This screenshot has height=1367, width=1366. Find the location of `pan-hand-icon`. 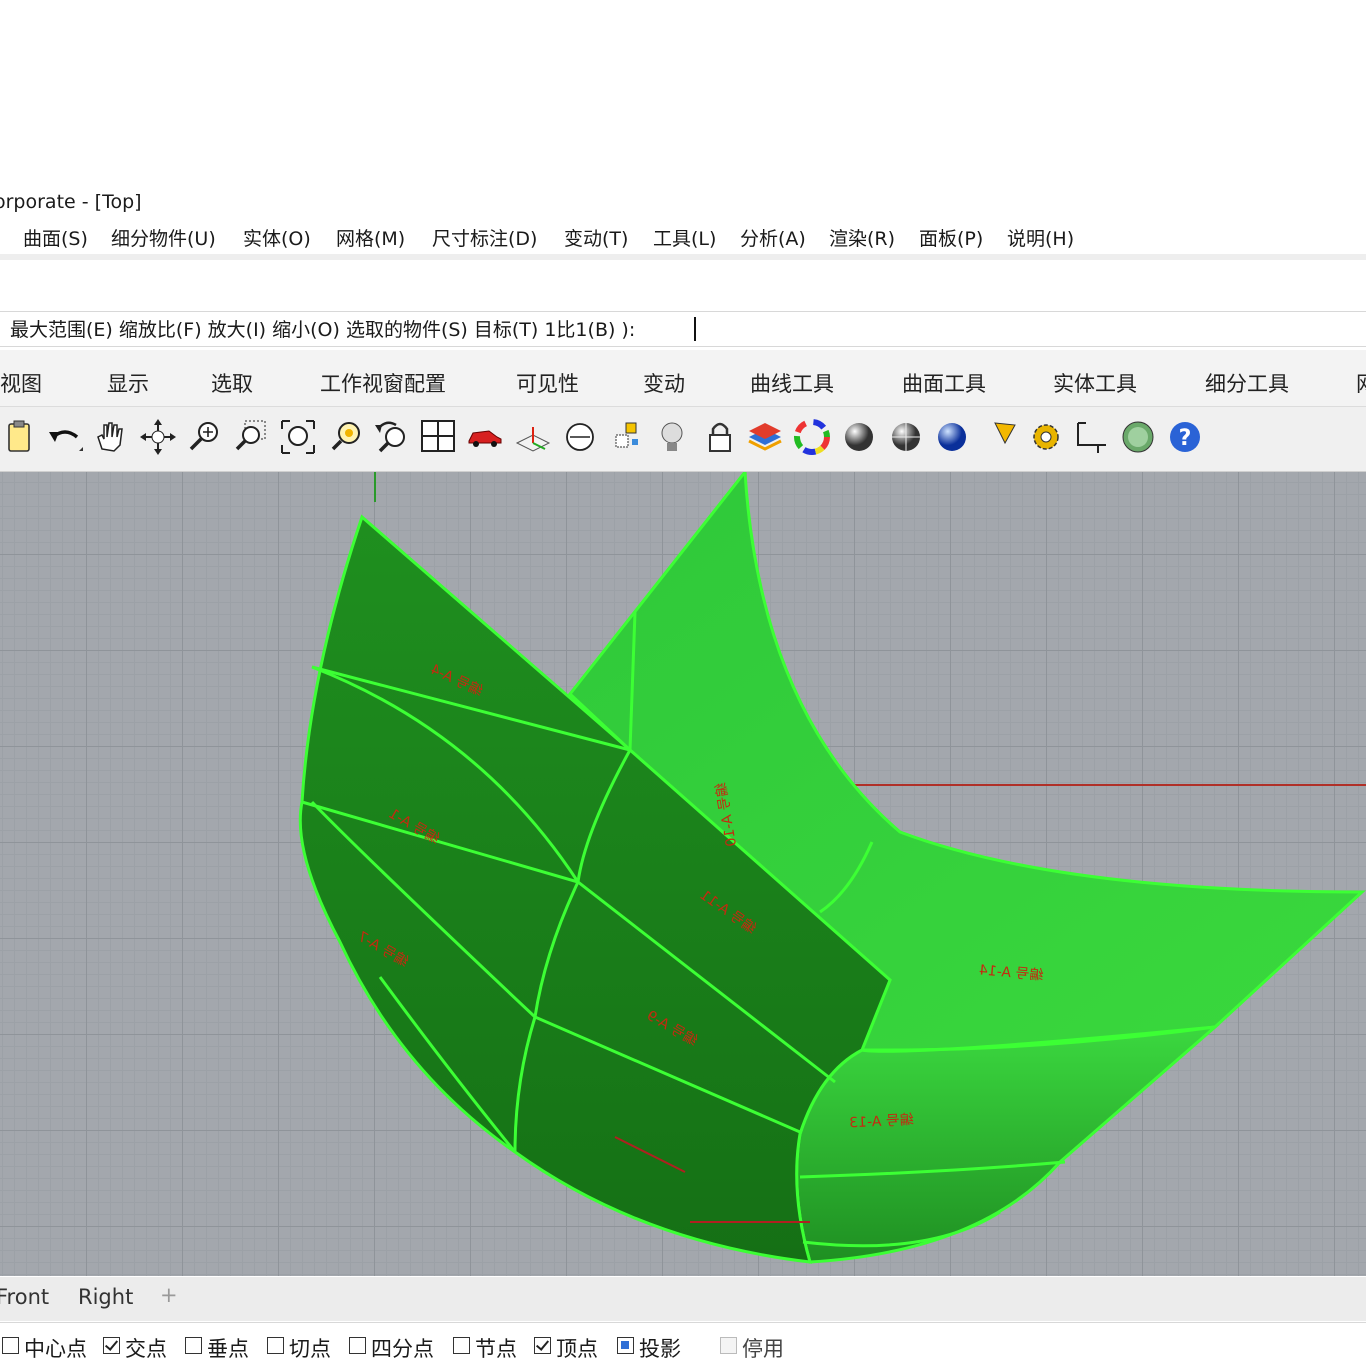

pan-hand-icon is located at coordinates (110, 437).